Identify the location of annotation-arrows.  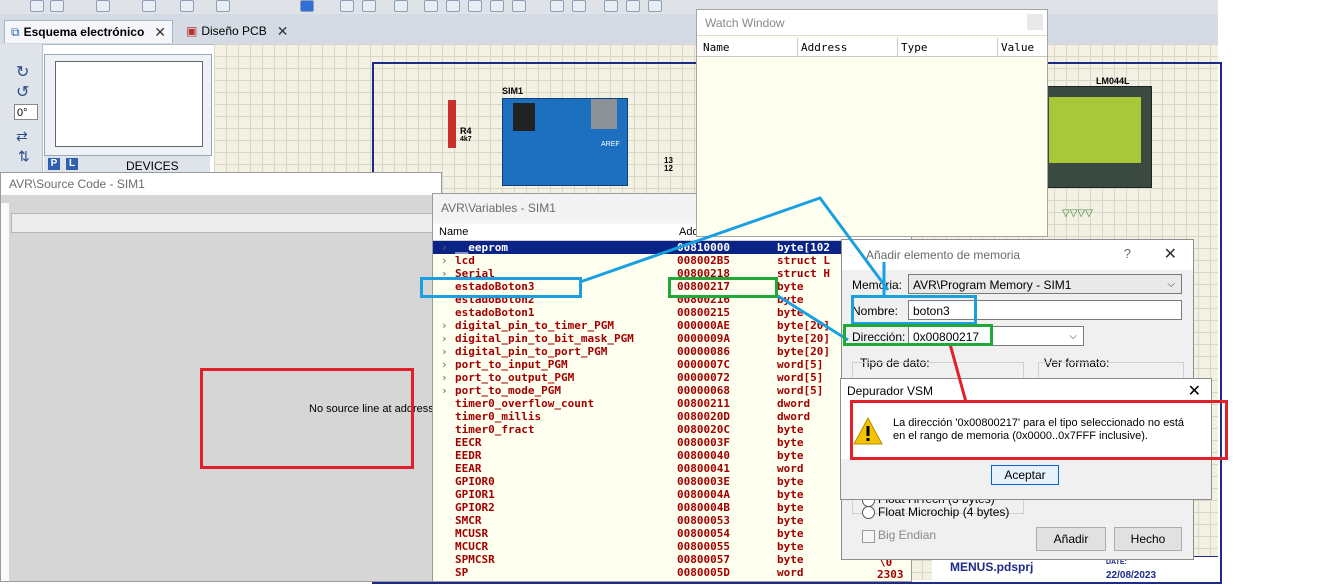
(773, 299).